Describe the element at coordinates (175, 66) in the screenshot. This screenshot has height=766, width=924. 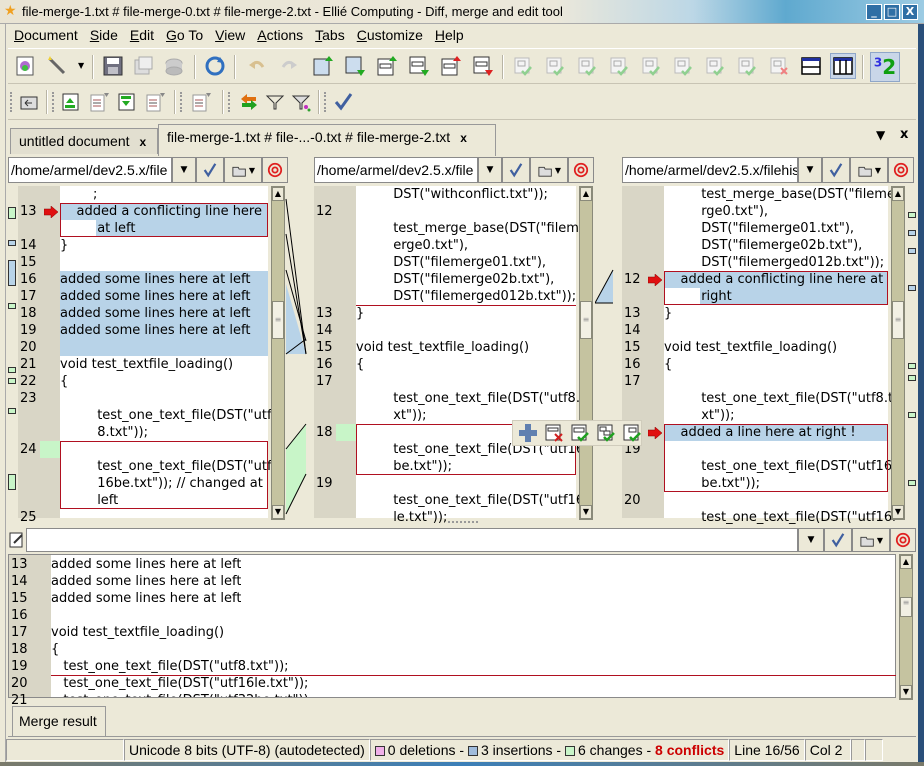
I see `save-as-icon` at that location.